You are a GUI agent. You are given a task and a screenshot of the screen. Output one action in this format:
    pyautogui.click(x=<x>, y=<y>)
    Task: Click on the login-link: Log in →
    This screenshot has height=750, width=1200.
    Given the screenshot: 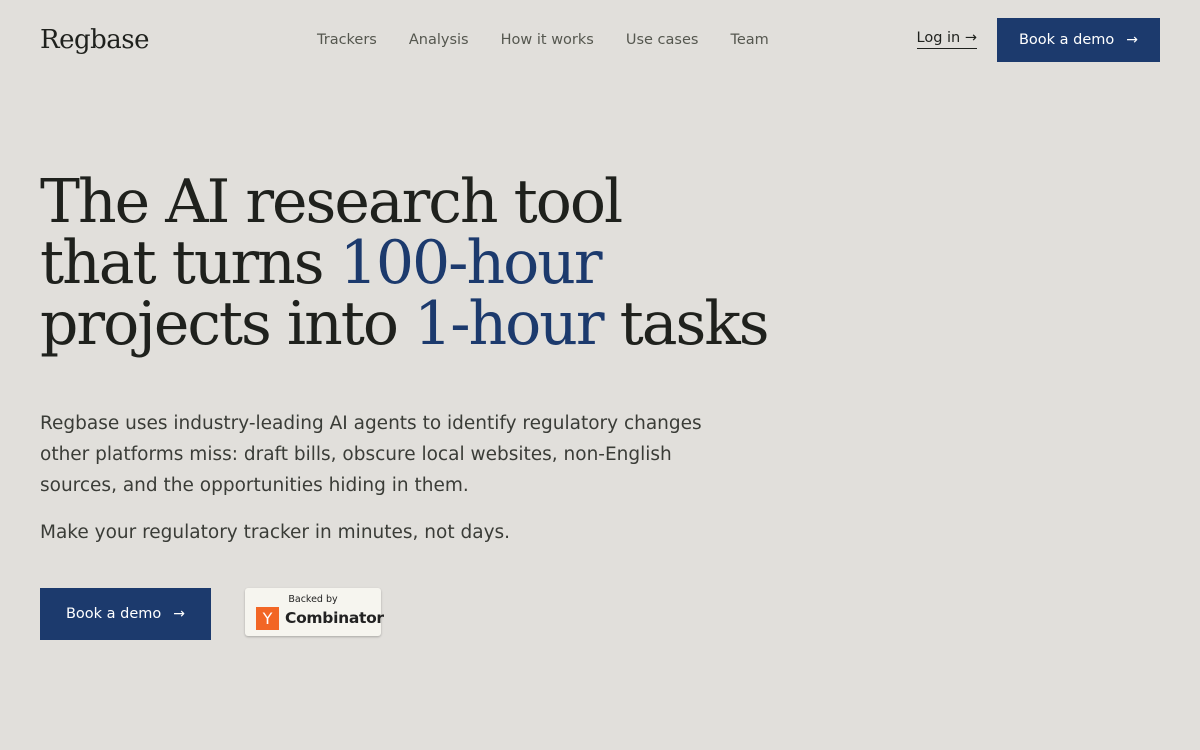 What is the action you would take?
    pyautogui.click(x=946, y=39)
    